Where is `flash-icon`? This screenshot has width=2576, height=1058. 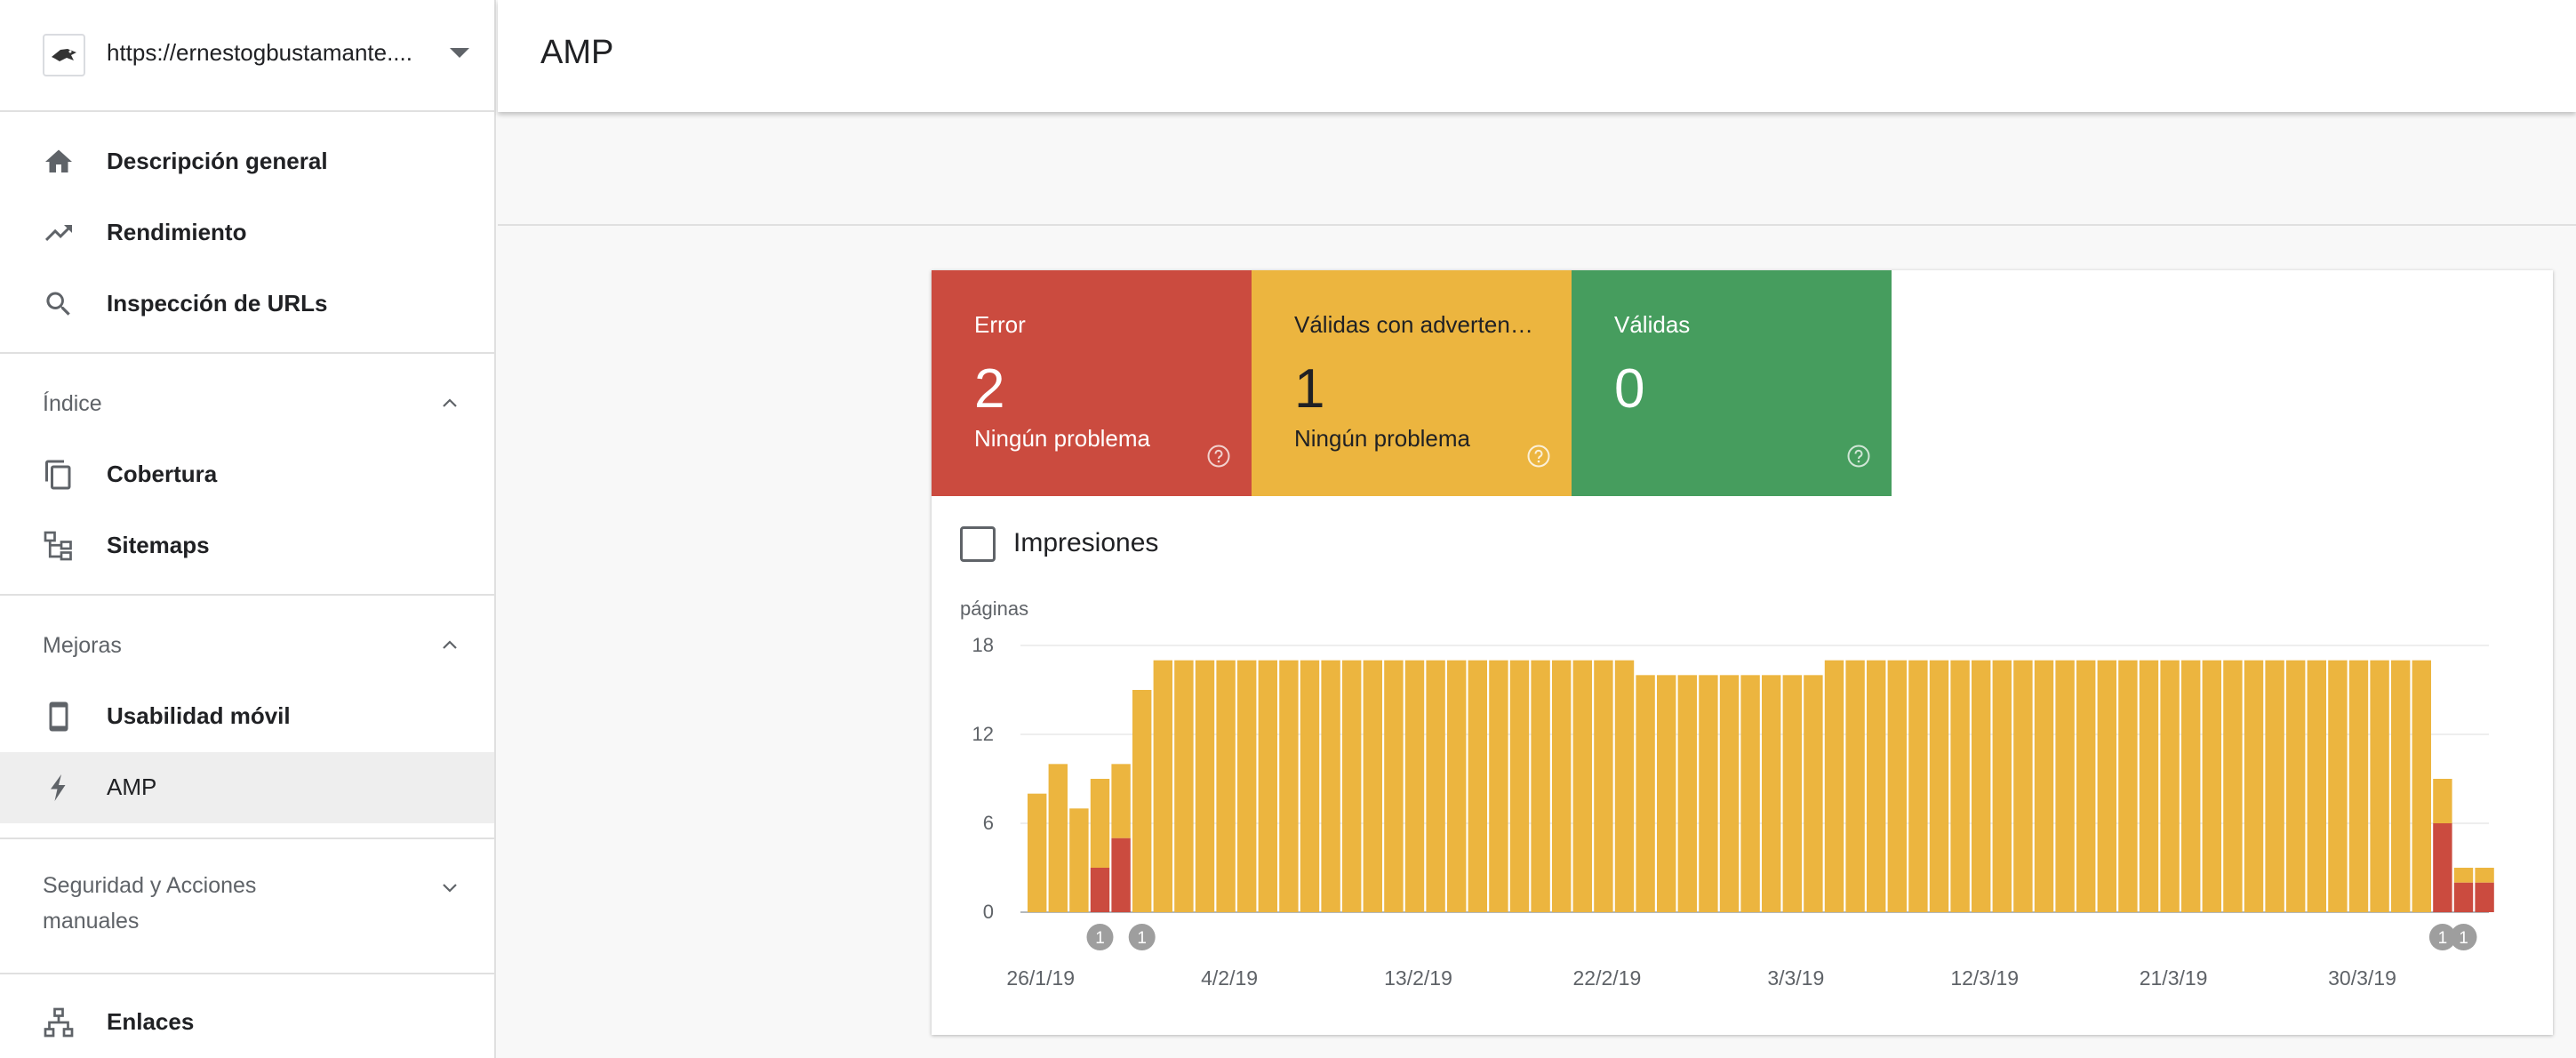
flash-icon is located at coordinates (58, 787).